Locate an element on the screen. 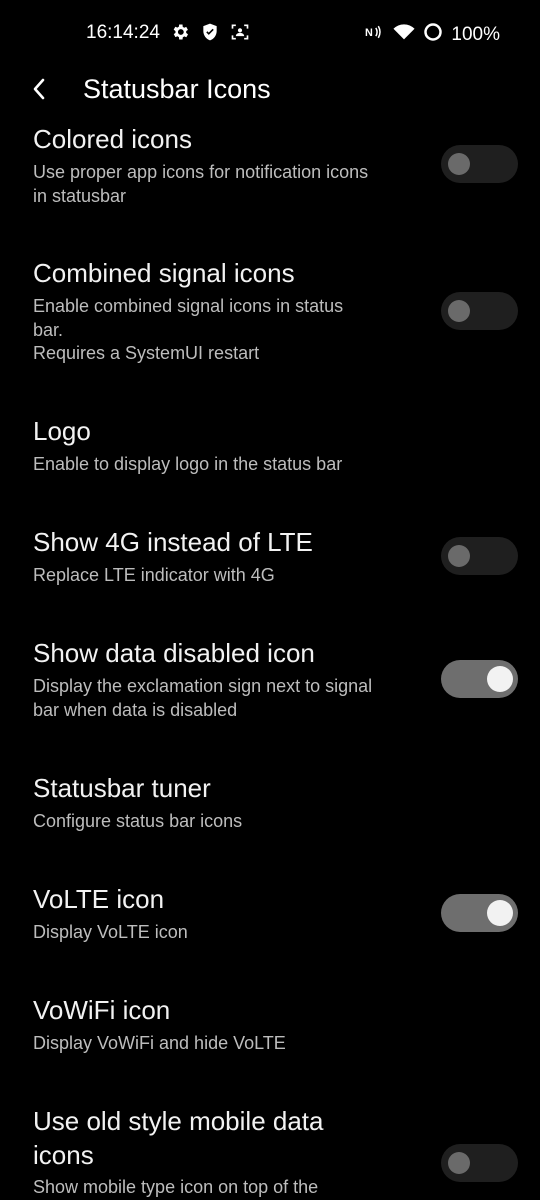  status-bar: 16:14:24 N 100% is located at coordinates (270, 34).